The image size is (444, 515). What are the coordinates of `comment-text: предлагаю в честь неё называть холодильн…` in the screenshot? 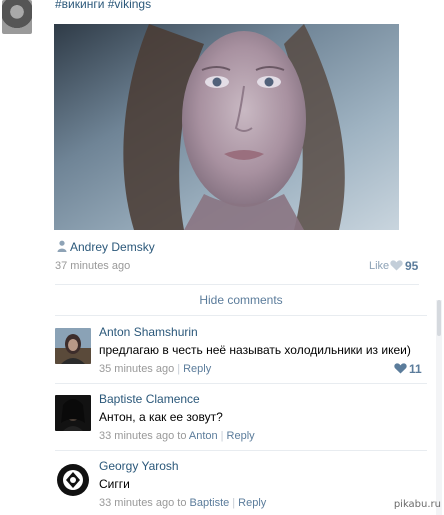 It's located at (255, 350).